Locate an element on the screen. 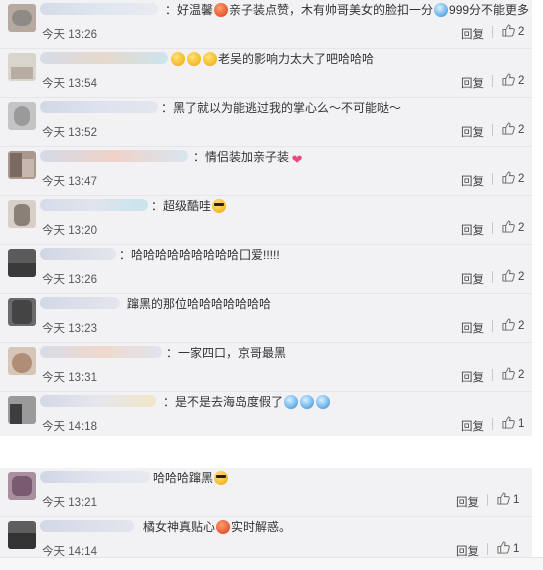 The height and width of the screenshot is (570, 543). comment-row: 哈哈哈蹿黑 今天 13:21 回复 1 is located at coordinates (266, 492).